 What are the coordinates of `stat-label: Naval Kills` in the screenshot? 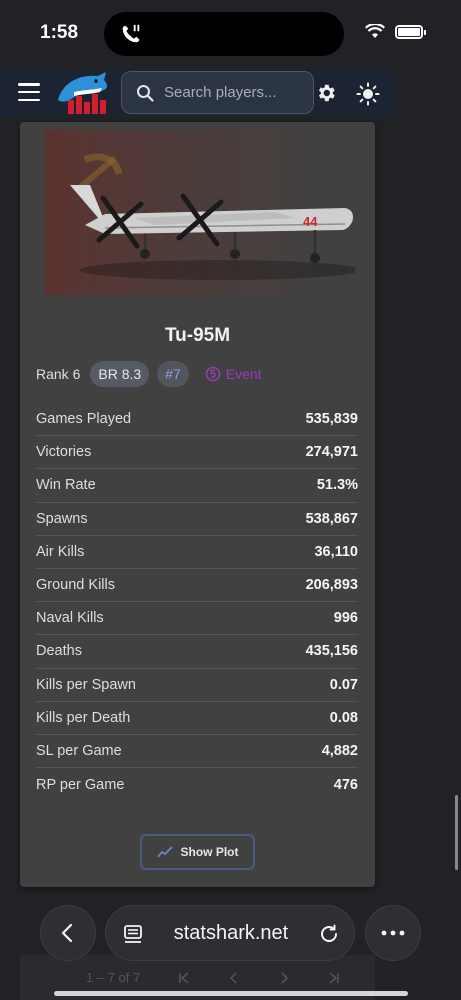 It's located at (70, 618).